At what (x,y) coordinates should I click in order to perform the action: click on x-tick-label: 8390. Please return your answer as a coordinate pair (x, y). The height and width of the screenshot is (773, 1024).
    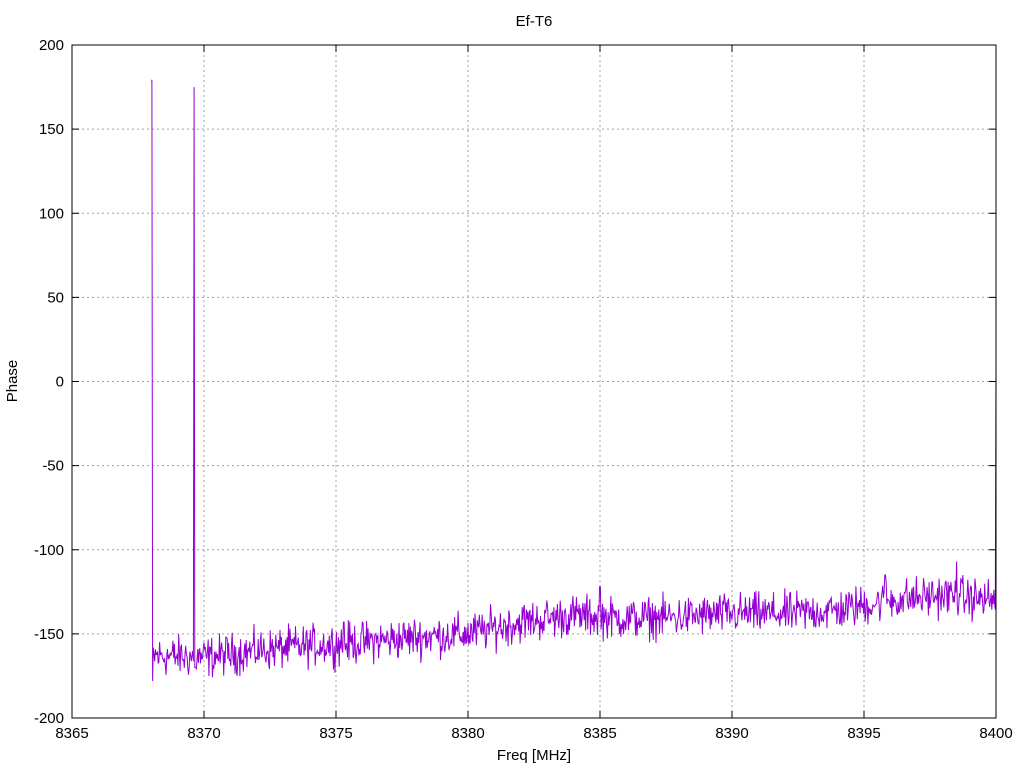
    Looking at the image, I should click on (731, 733).